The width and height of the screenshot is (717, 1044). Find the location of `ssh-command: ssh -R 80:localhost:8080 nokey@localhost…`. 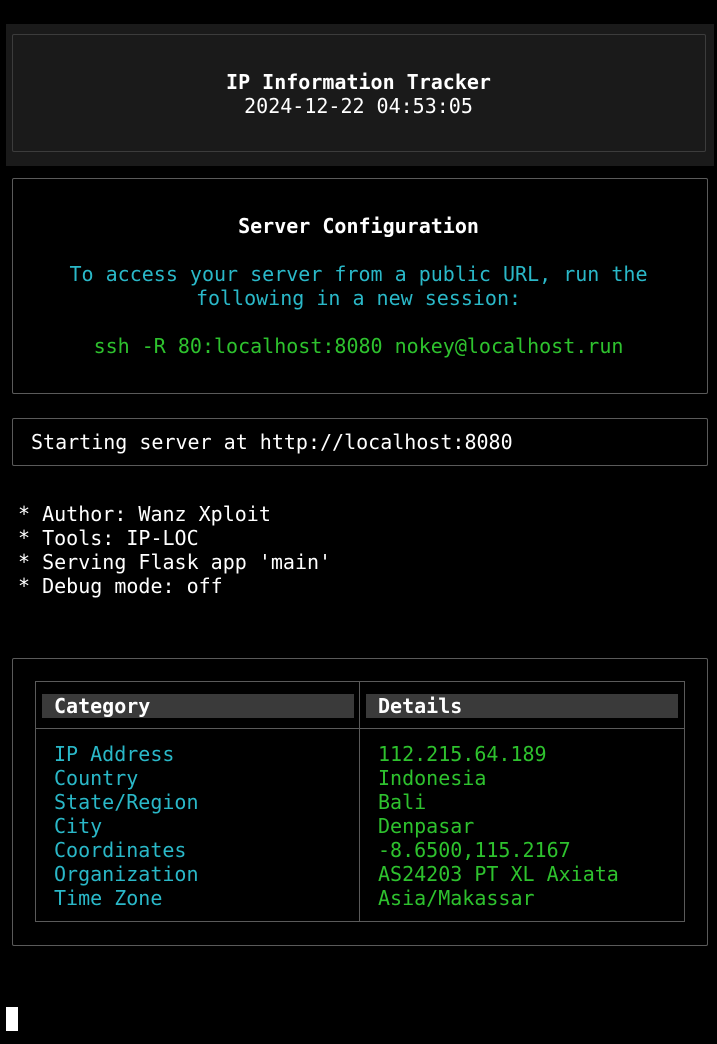

ssh-command: ssh -R 80:localhost:8080 nokey@localhost… is located at coordinates (358, 346).